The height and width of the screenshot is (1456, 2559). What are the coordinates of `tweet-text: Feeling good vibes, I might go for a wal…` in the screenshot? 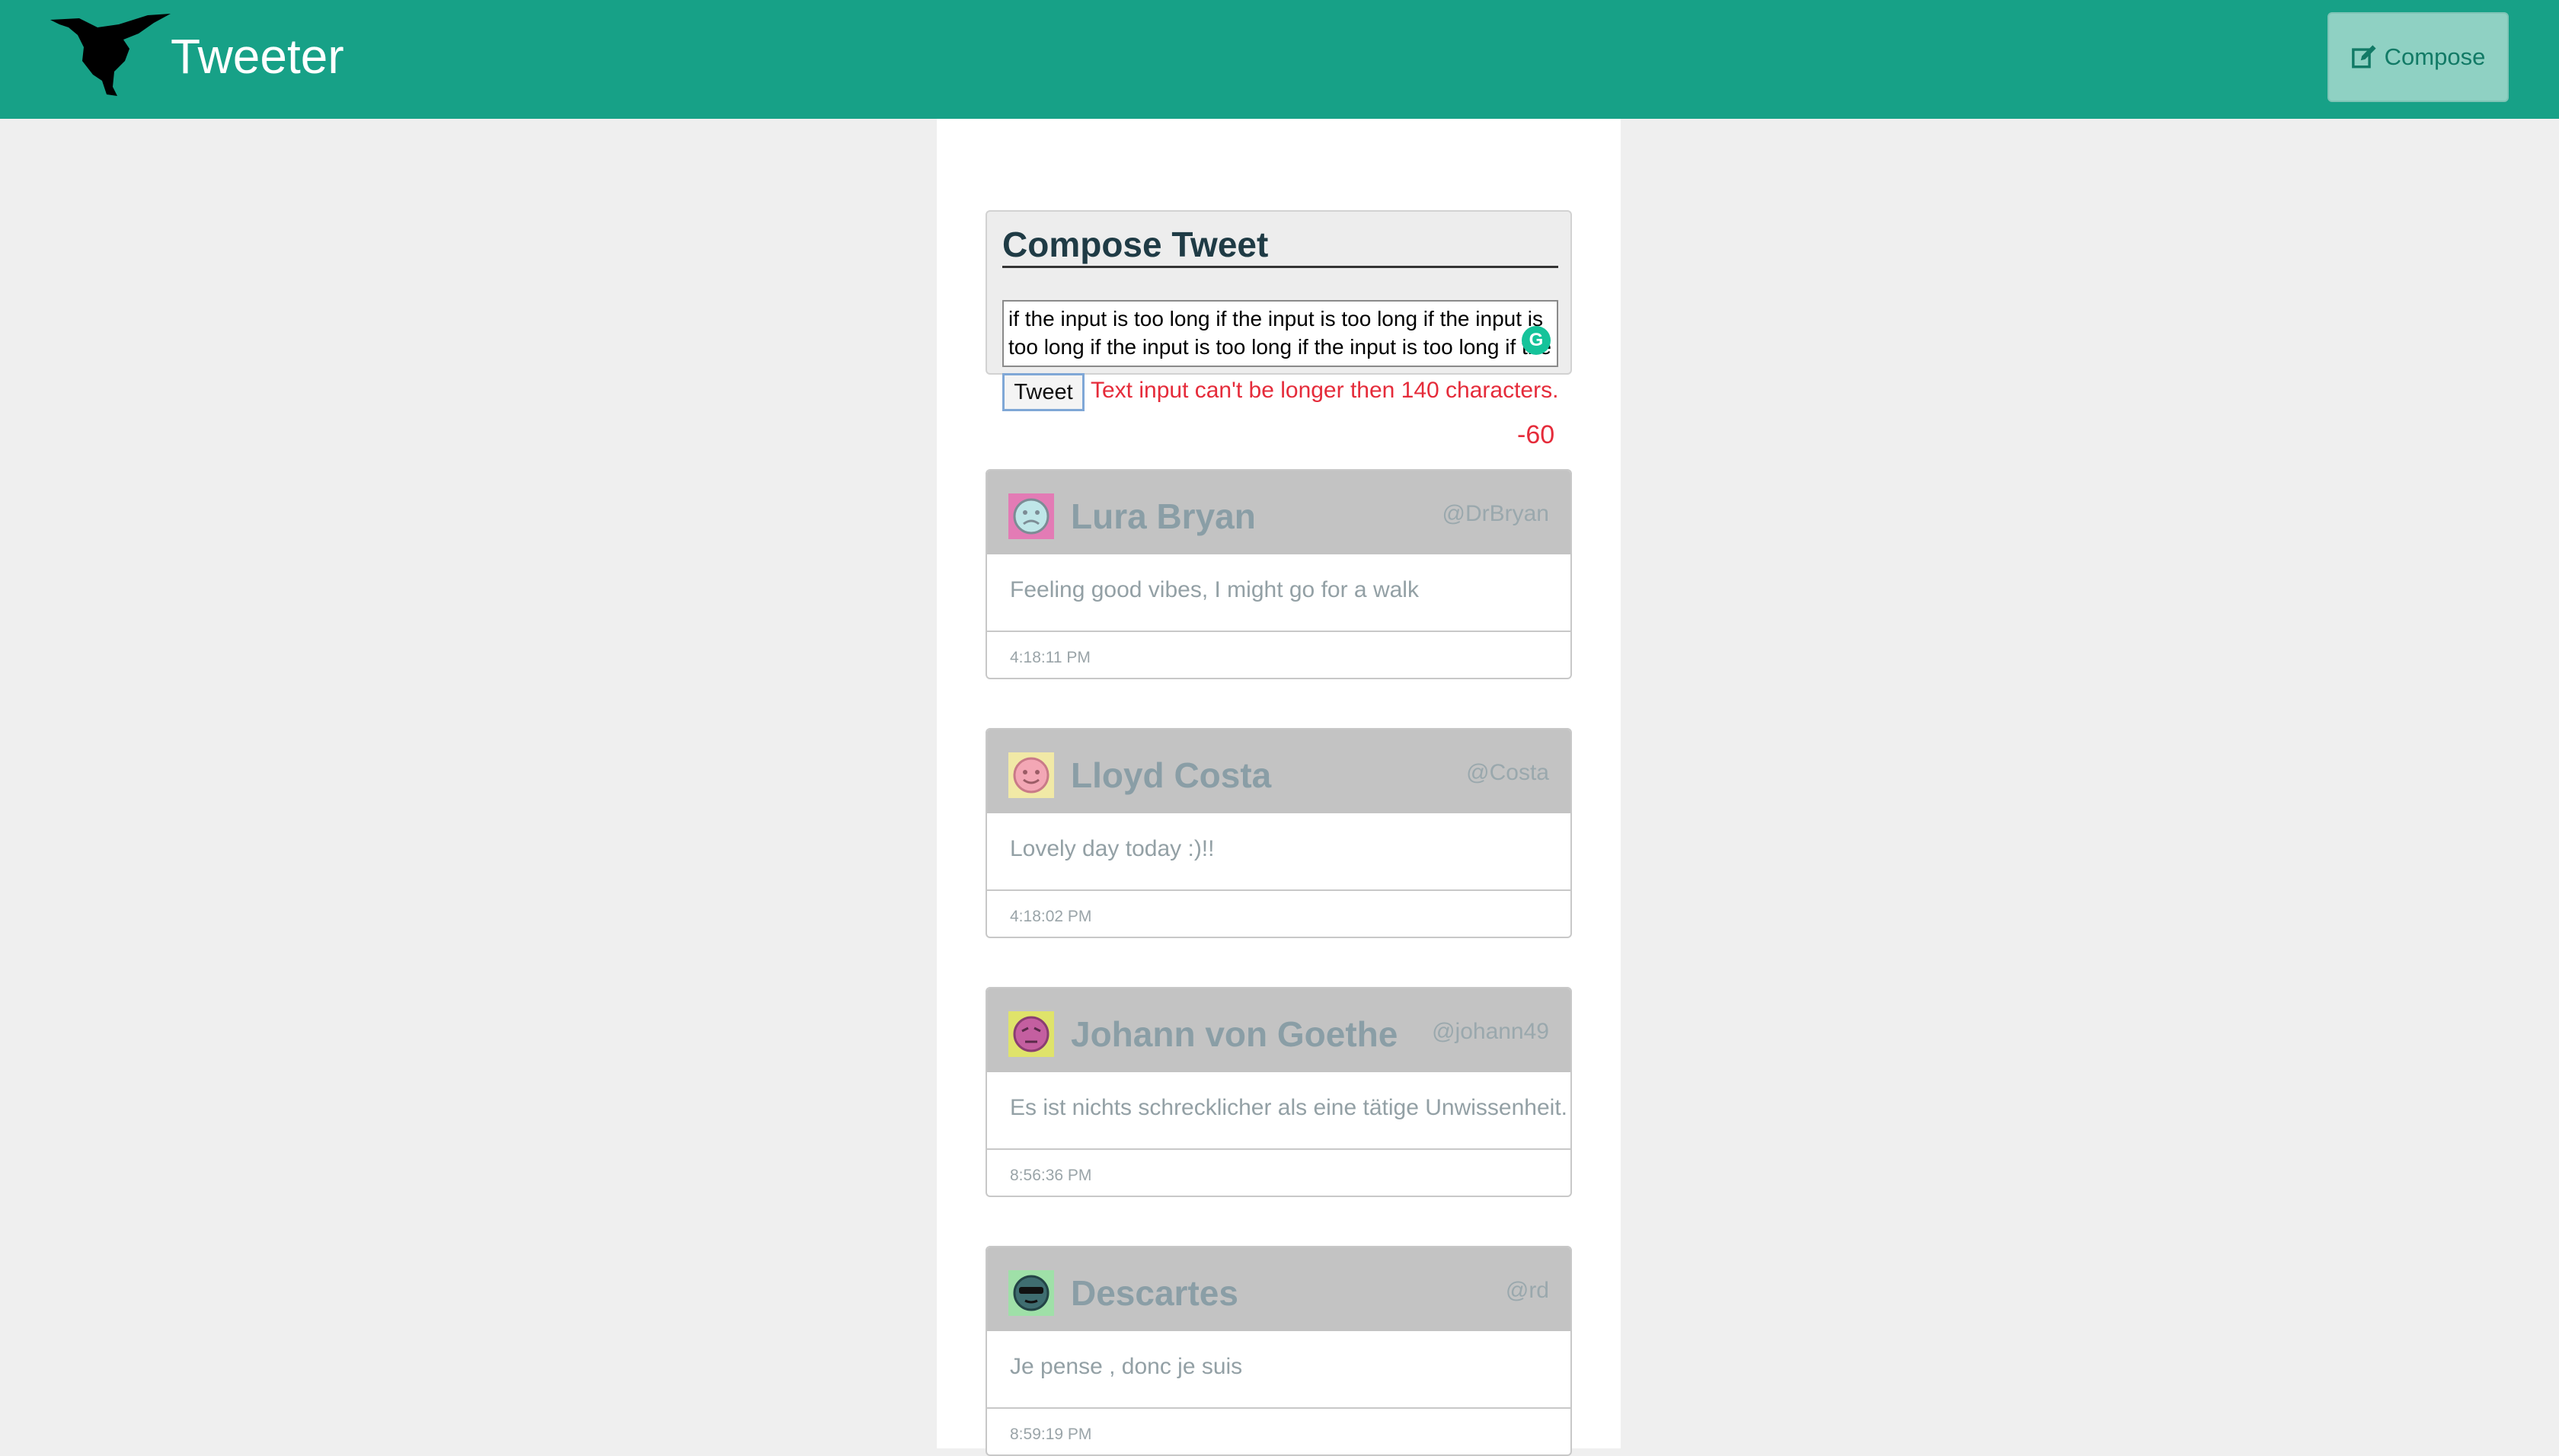 It's located at (1214, 589).